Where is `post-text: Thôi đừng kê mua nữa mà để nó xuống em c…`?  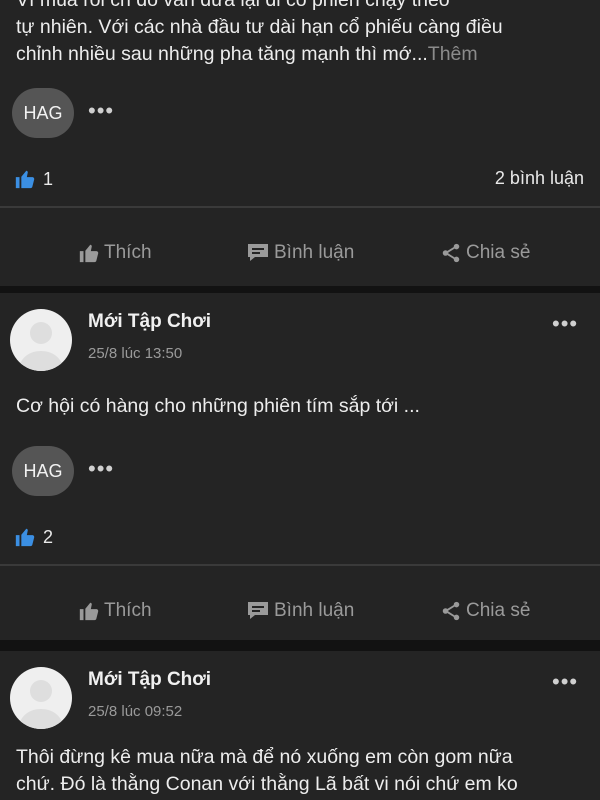 post-text: Thôi đừng kê mua nữa mà để nó xuống em c… is located at coordinates (298, 771).